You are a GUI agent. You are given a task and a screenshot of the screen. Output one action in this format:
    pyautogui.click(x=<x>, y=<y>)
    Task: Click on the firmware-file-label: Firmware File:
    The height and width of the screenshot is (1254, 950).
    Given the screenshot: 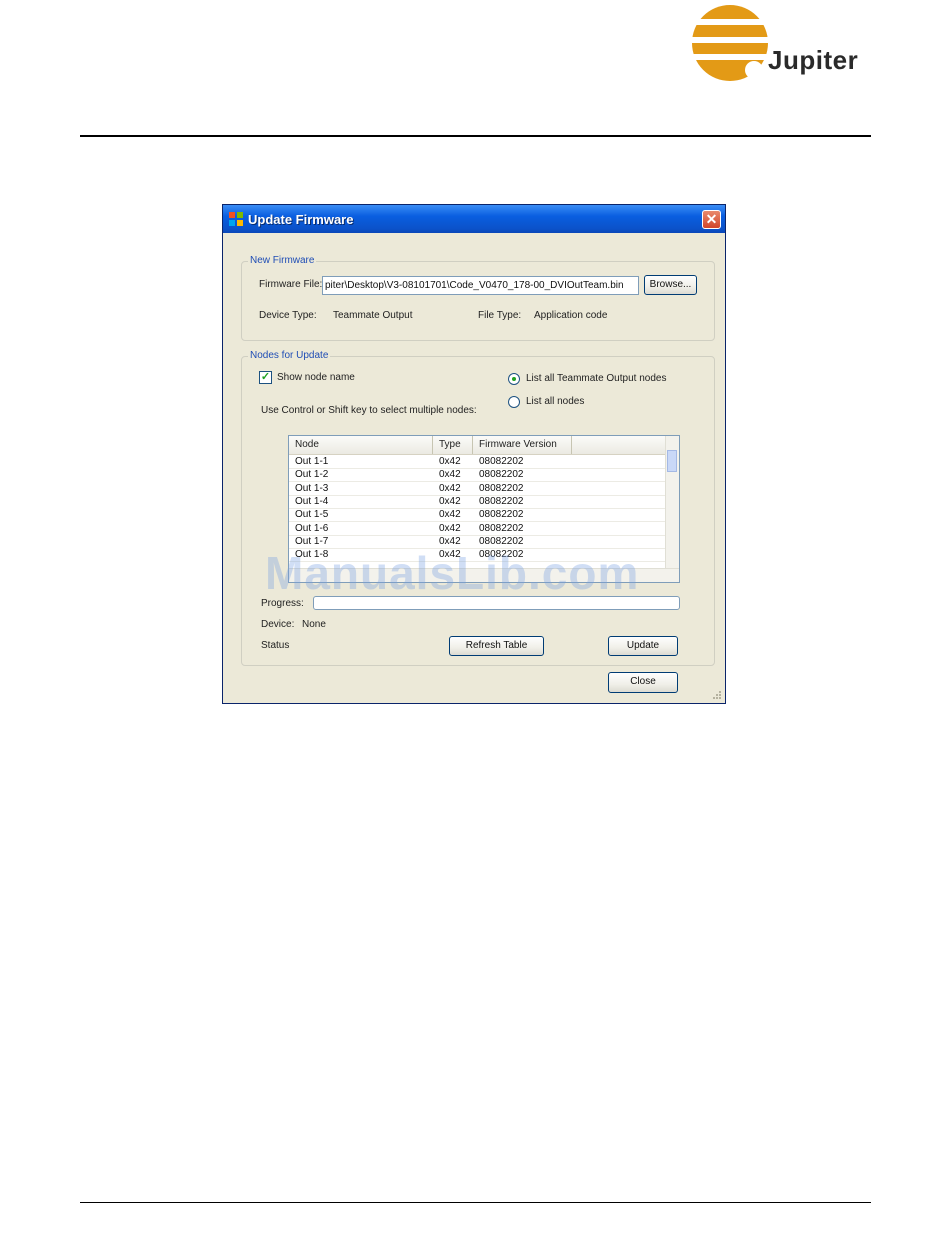 What is the action you would take?
    pyautogui.click(x=291, y=284)
    